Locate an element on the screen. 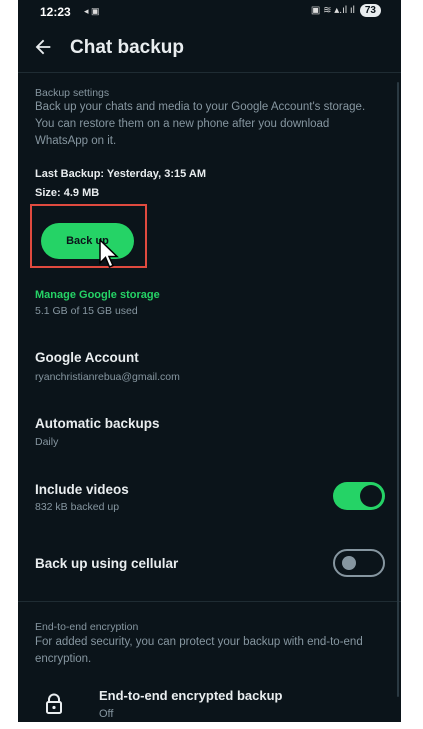 This screenshot has height=729, width=423. e2e-backup-title: End-to-end encrypted backup is located at coordinates (191, 695).